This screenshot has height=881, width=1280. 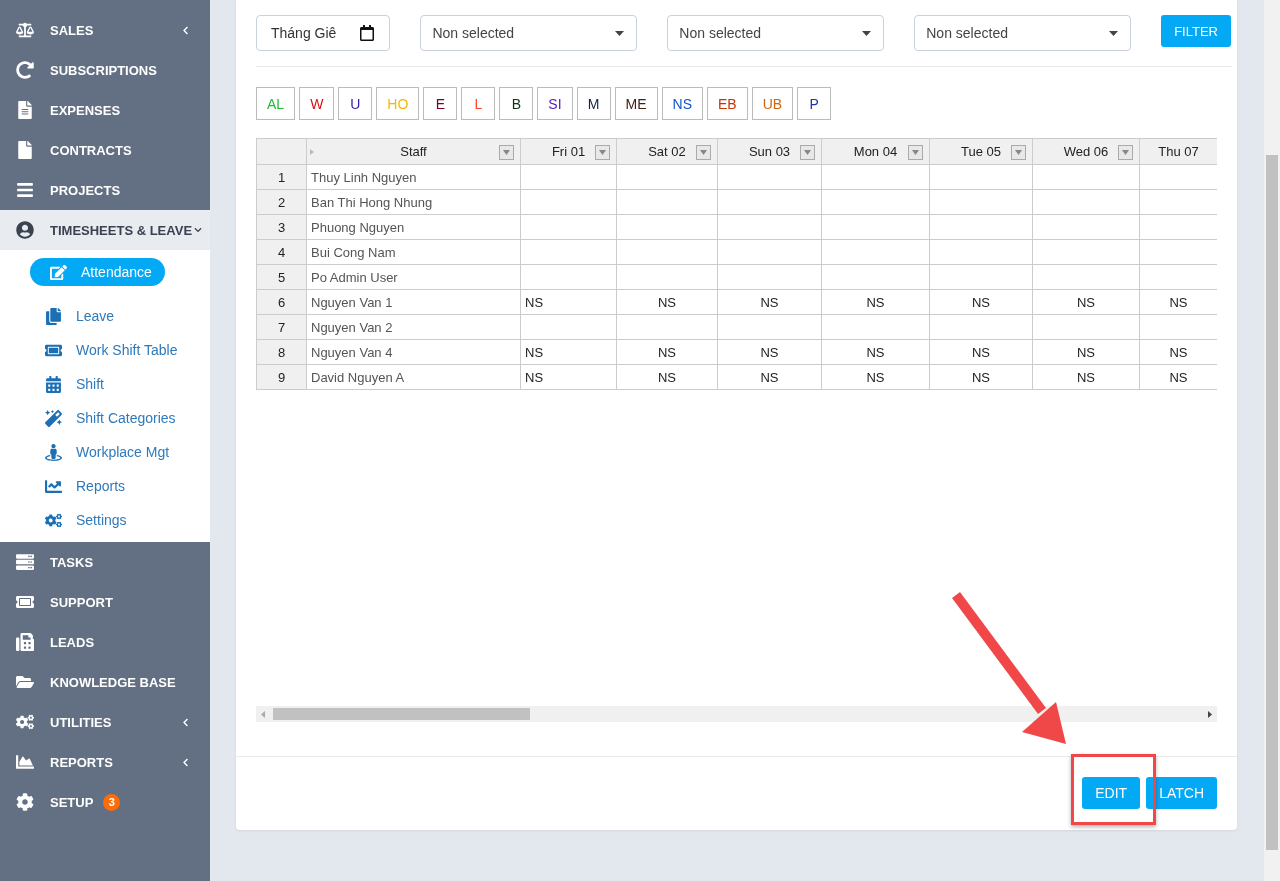 I want to click on row-number: 3, so click(x=281, y=227).